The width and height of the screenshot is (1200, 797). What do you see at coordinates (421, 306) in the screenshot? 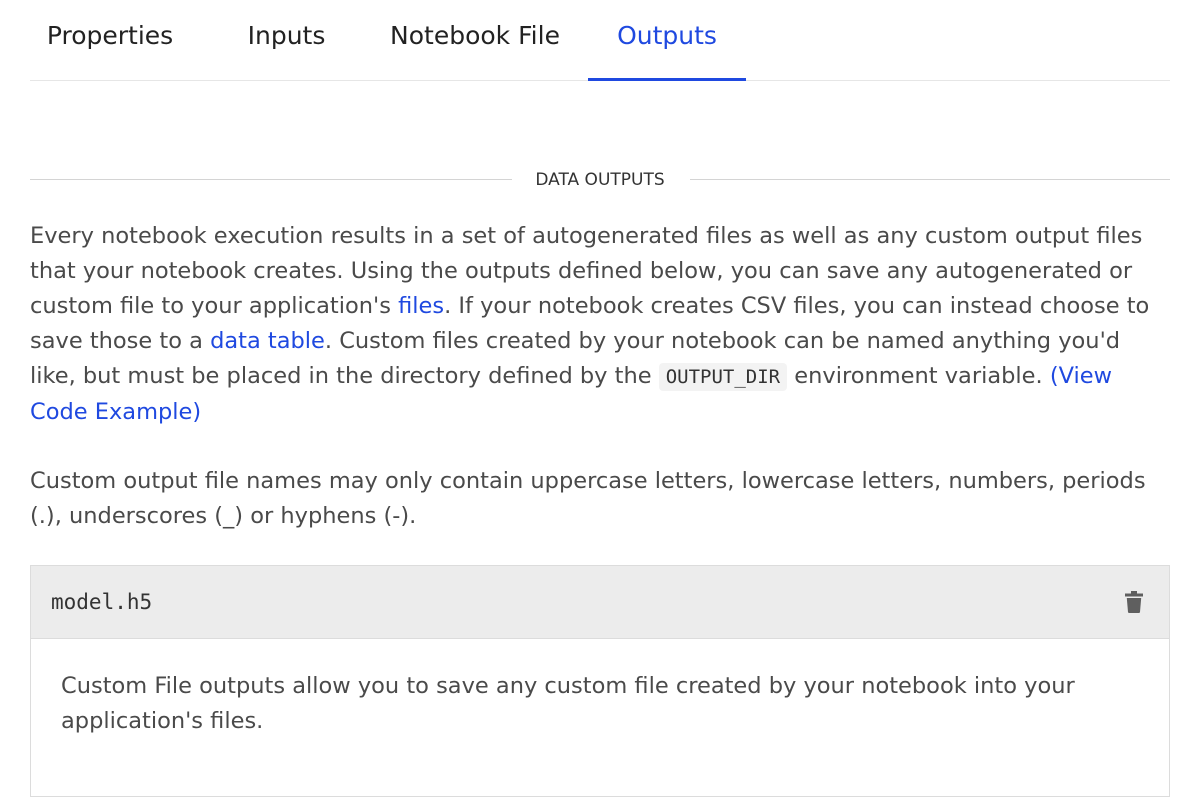
I see `files-link: files` at bounding box center [421, 306].